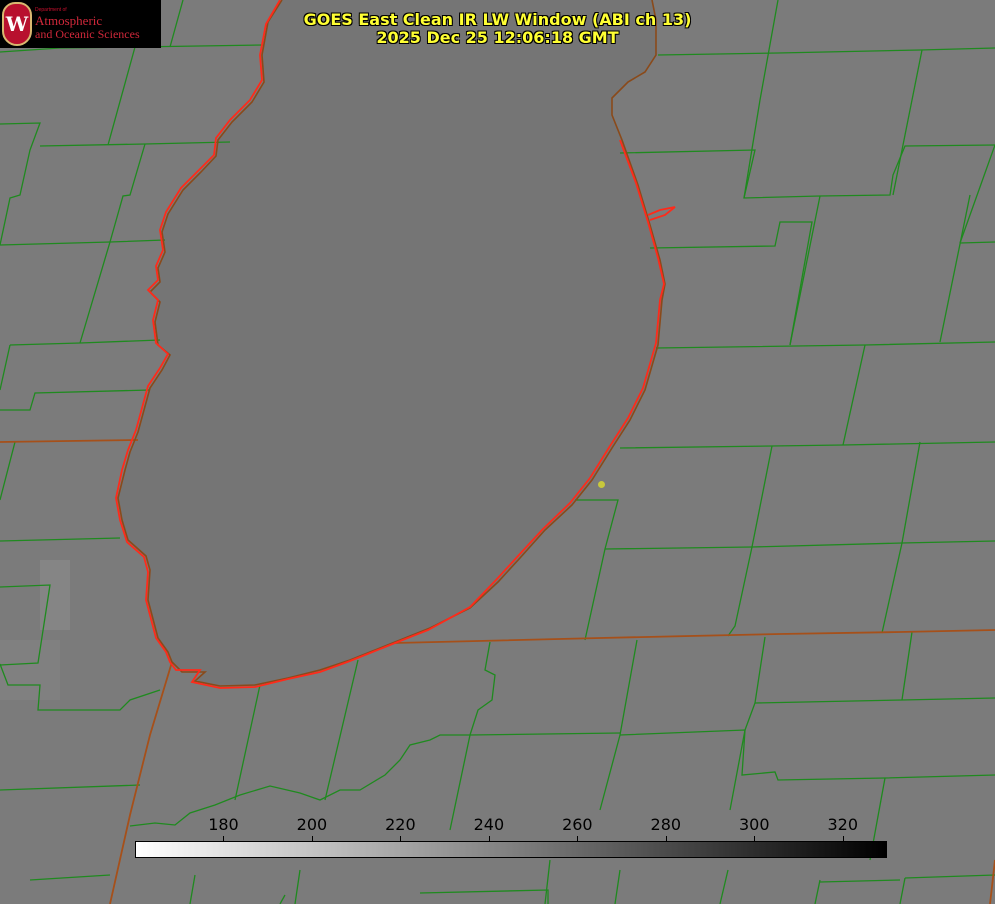  Describe the element at coordinates (497, 19) in the screenshot. I see `title-line-1: GOES East Clean IR LW Window (ABI ch 13)` at that location.